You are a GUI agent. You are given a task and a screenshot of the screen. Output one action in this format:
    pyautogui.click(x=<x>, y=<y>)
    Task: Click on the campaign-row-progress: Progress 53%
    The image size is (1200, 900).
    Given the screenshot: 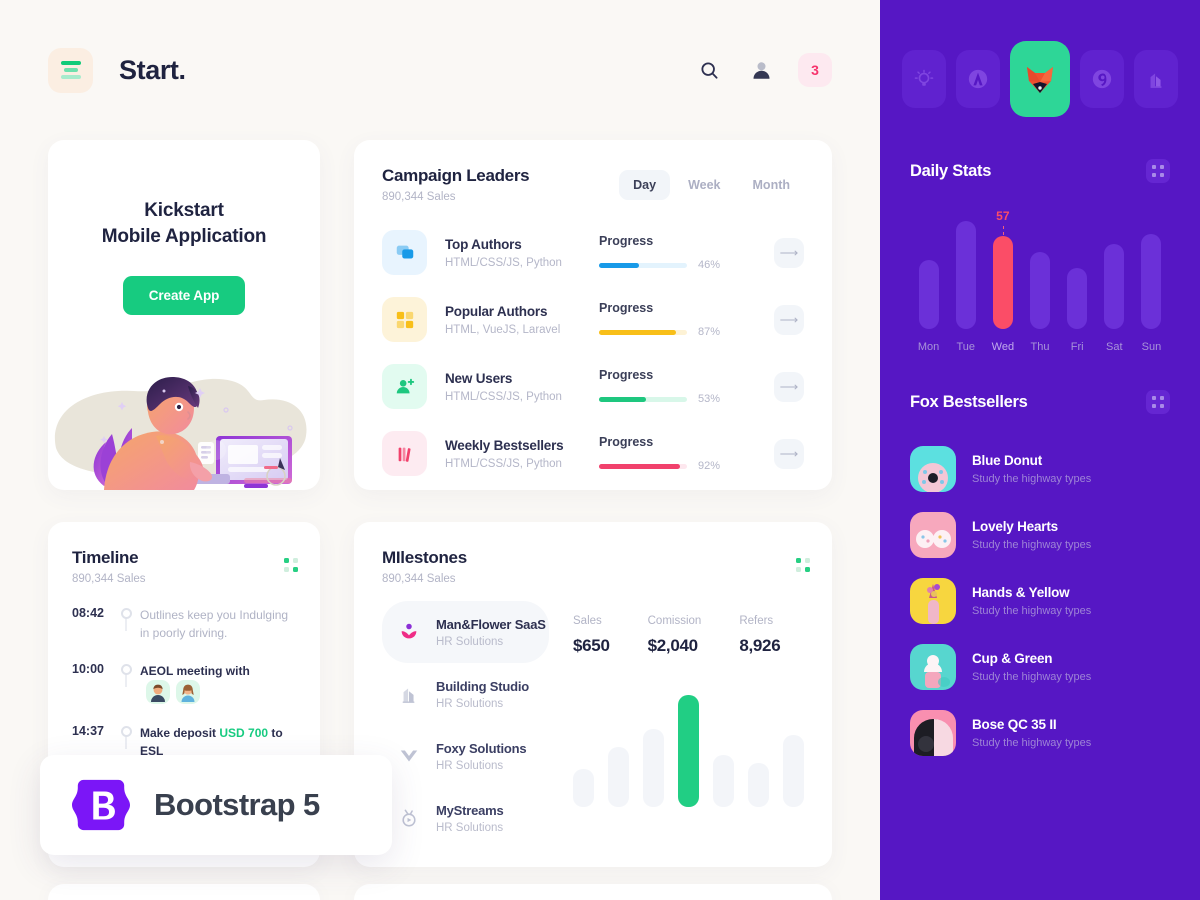 What is the action you would take?
    pyautogui.click(x=674, y=386)
    